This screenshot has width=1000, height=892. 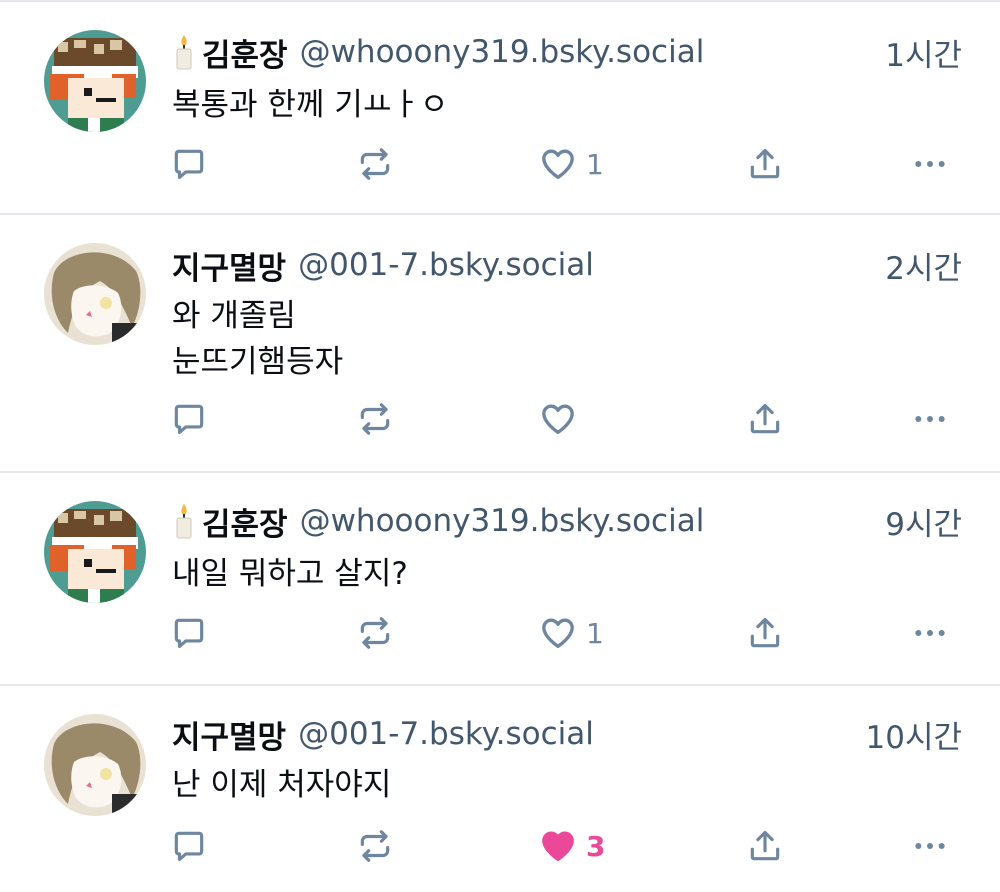 I want to click on post-header: 김훈장 @whooony319.bsky.social 9시간, so click(x=567, y=521).